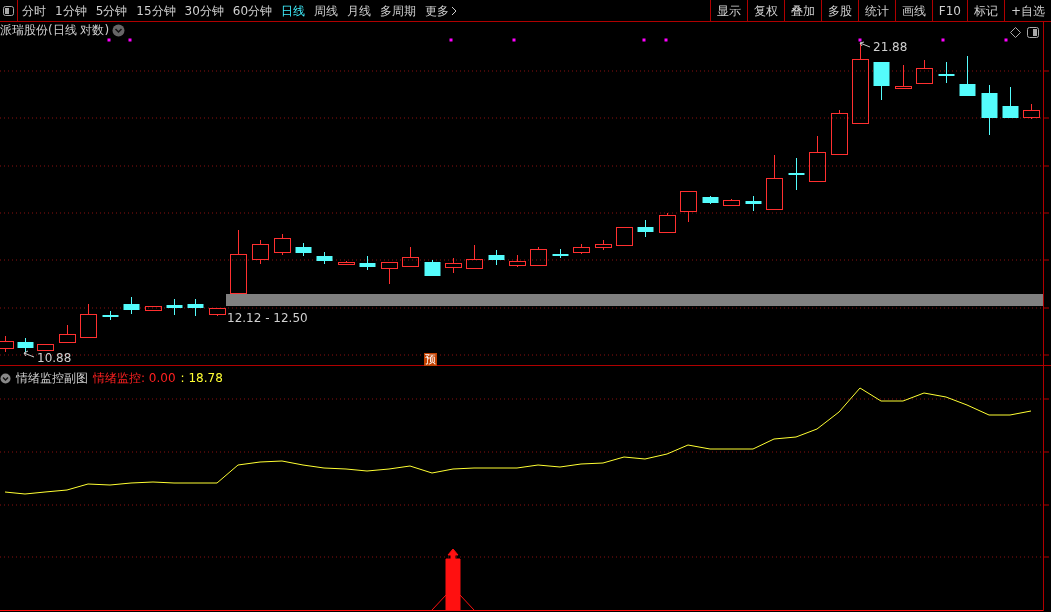  What do you see at coordinates (293, 10) in the screenshot?
I see `period-tab: 日线` at bounding box center [293, 10].